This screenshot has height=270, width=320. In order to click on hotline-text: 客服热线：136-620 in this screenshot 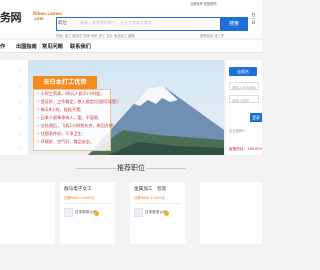, I will do `click(245, 149)`.